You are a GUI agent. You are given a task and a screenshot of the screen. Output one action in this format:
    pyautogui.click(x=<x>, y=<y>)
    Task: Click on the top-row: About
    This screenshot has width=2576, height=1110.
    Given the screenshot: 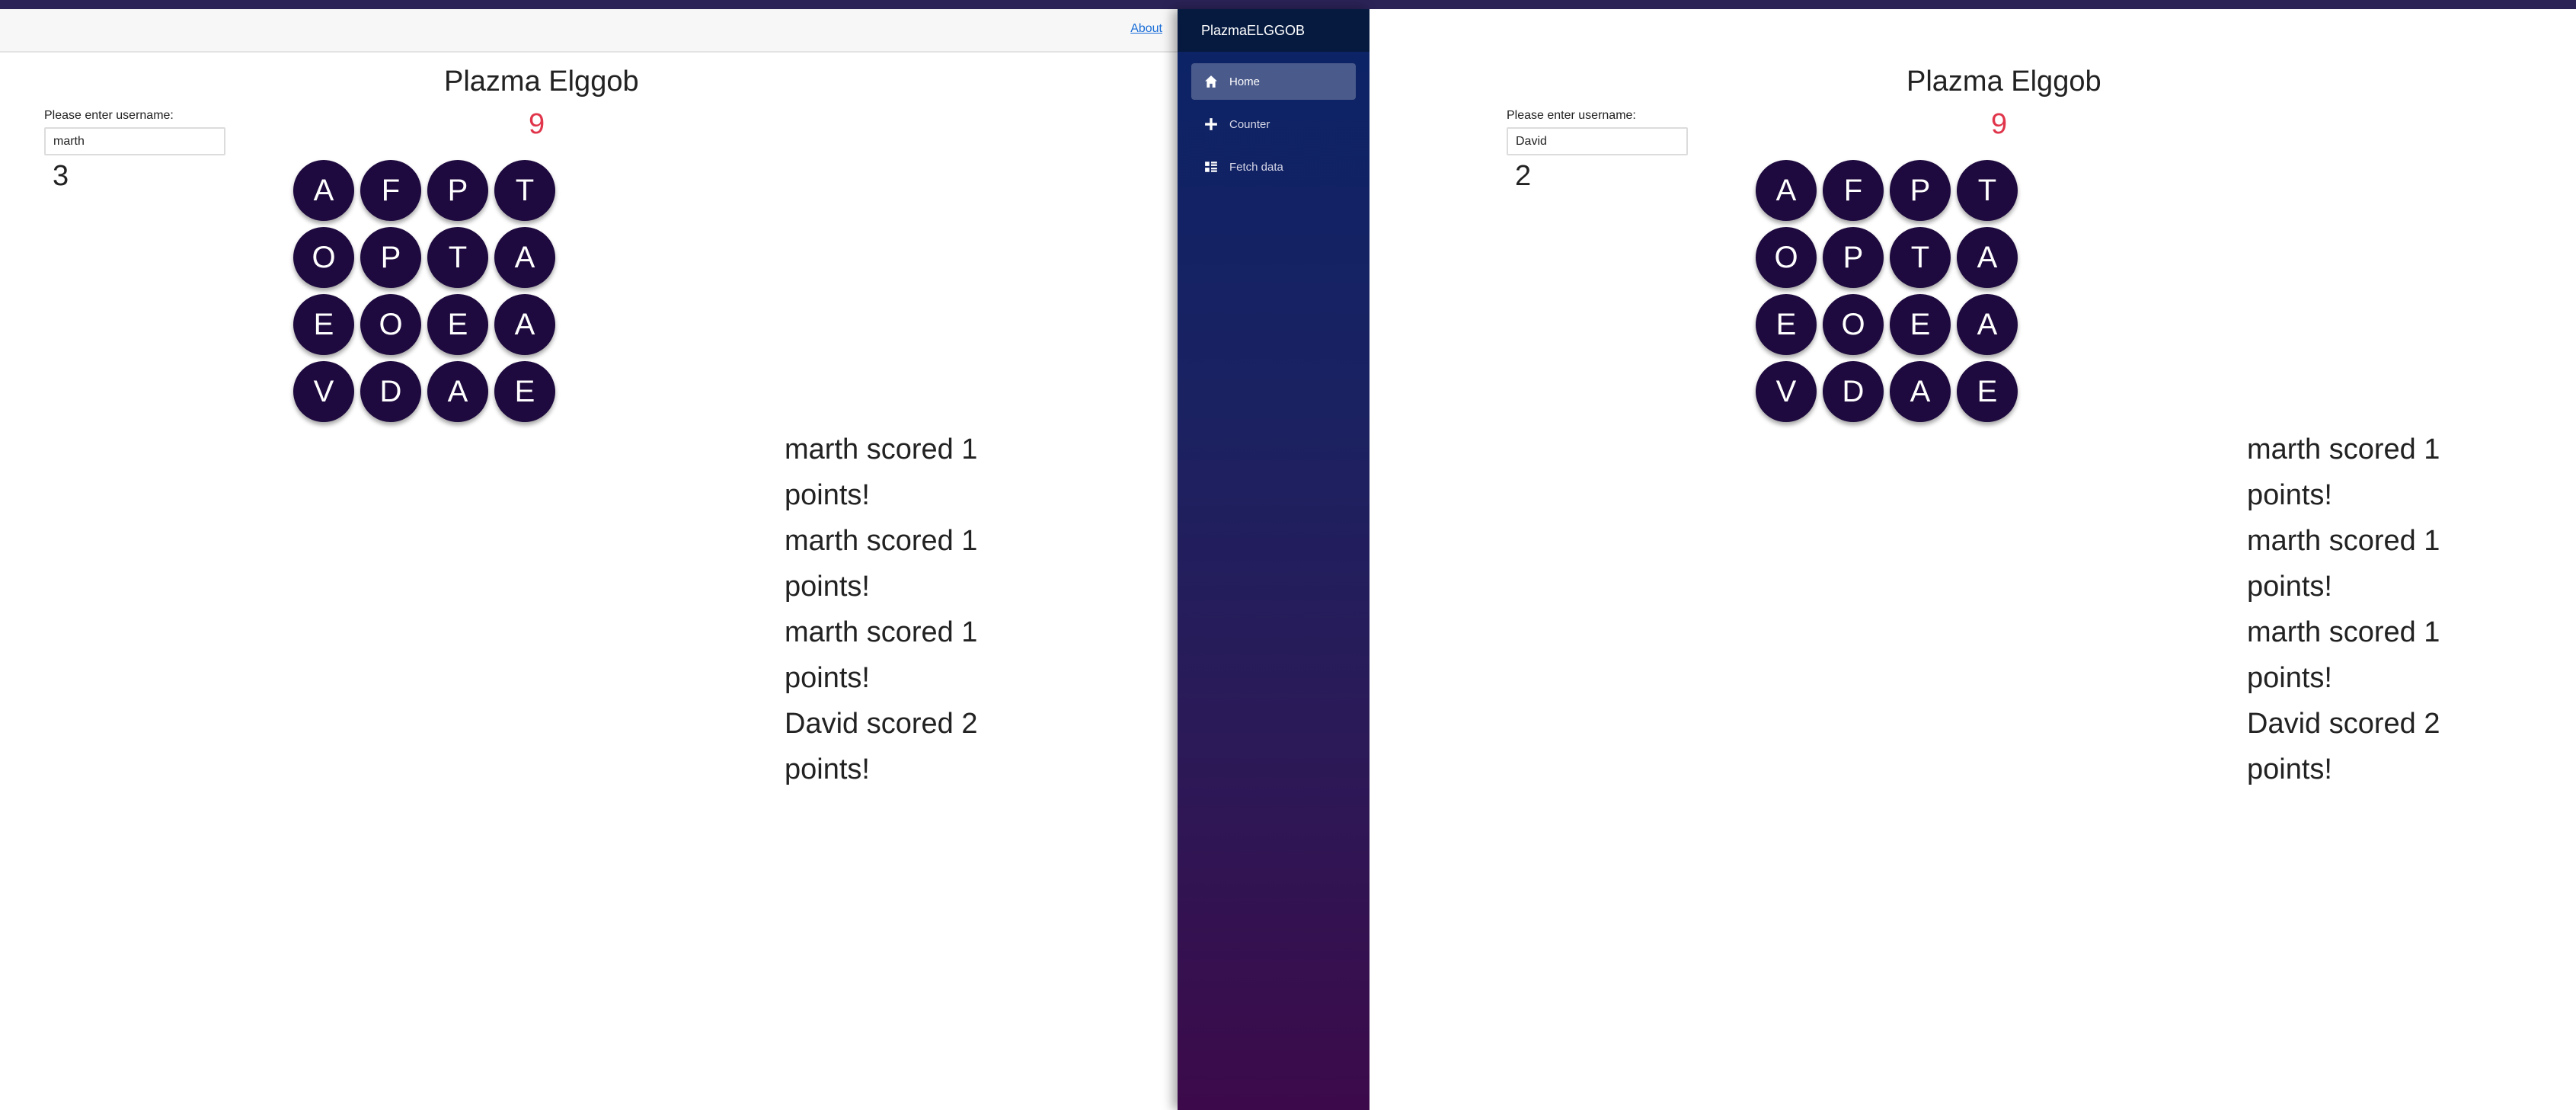 What is the action you would take?
    pyautogui.click(x=589, y=31)
    